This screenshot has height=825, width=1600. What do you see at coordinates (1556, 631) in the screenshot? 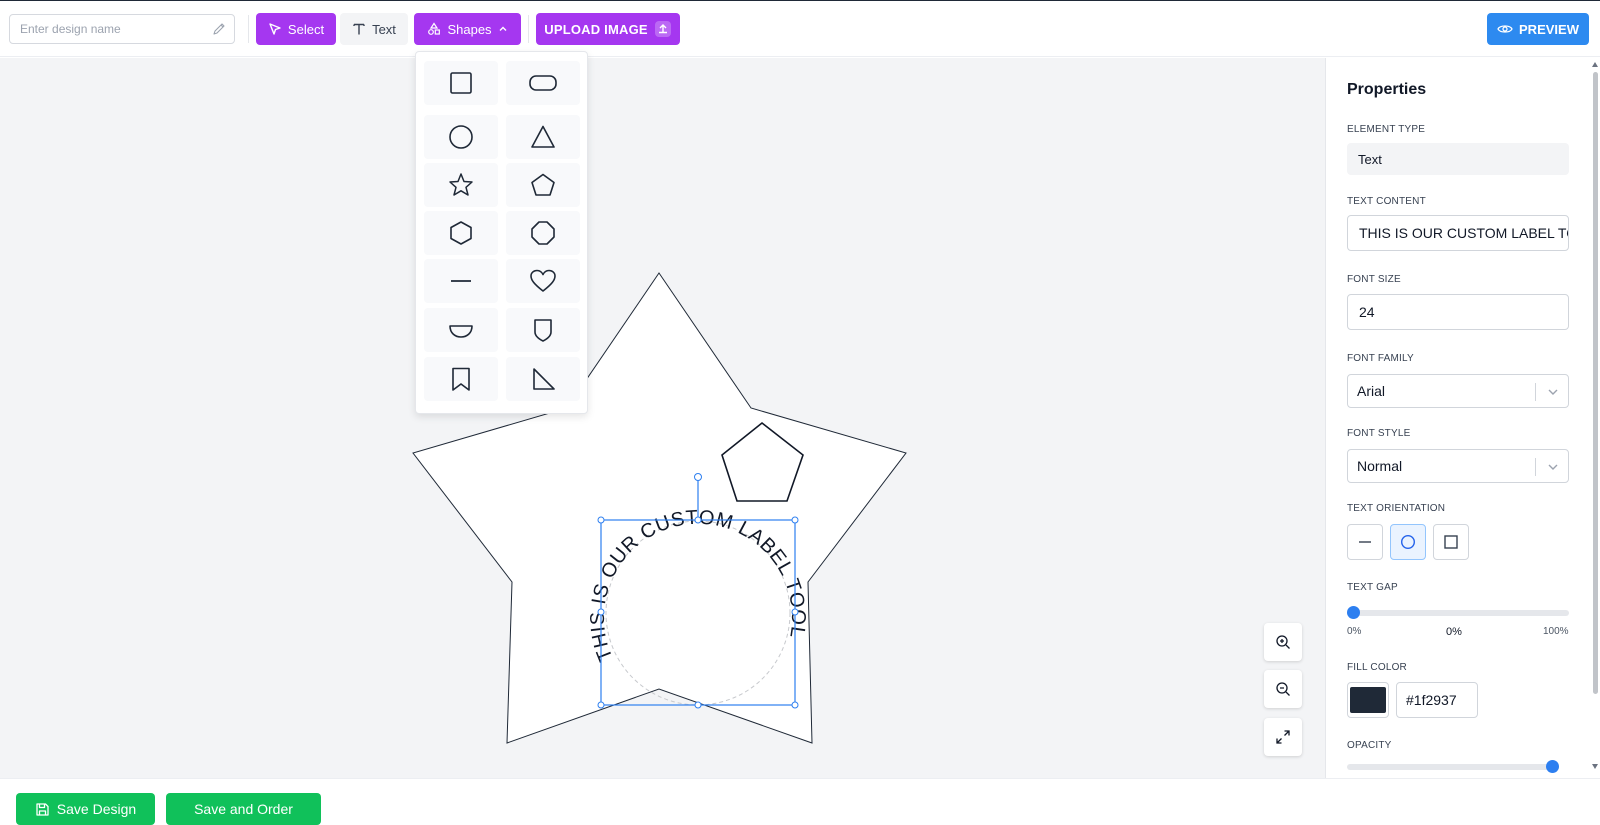
I see `text-gap-max: 100%` at bounding box center [1556, 631].